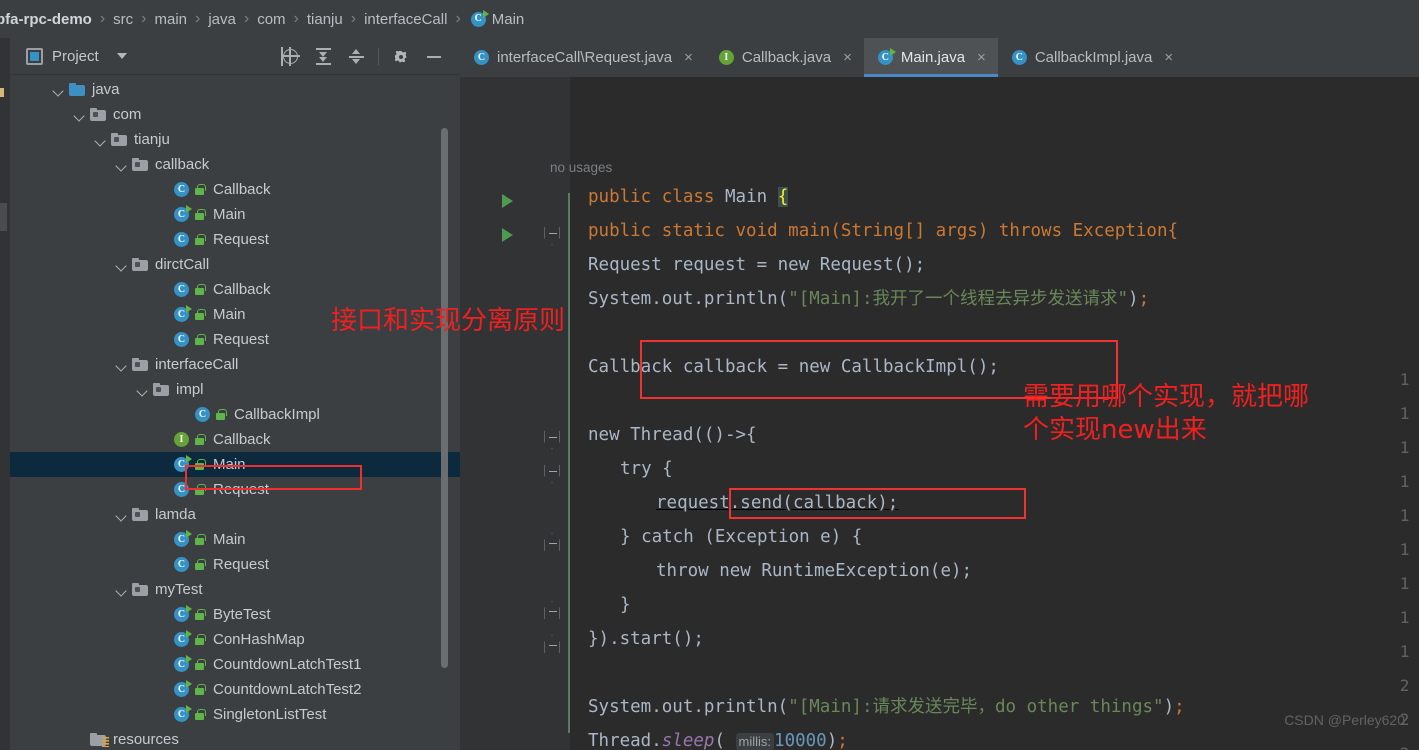  What do you see at coordinates (444, 398) in the screenshot?
I see `project-tree-scrollbar` at bounding box center [444, 398].